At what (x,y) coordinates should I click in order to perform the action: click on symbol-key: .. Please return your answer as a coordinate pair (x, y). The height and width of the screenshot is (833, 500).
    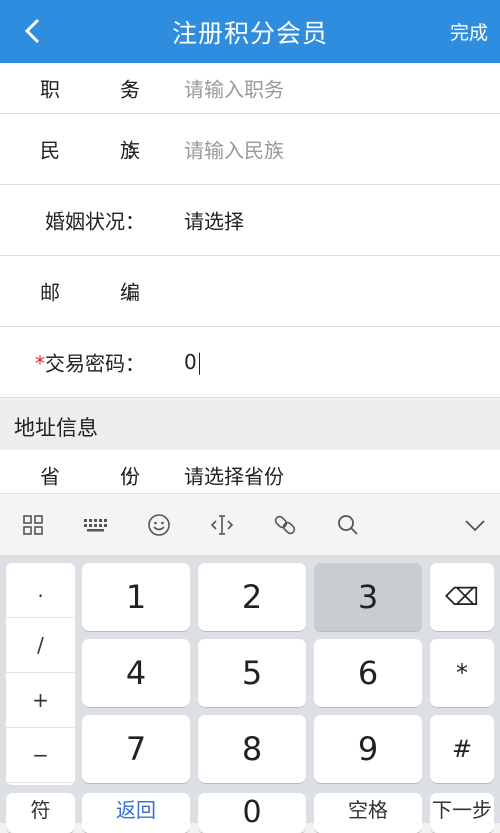
    Looking at the image, I should click on (40, 590).